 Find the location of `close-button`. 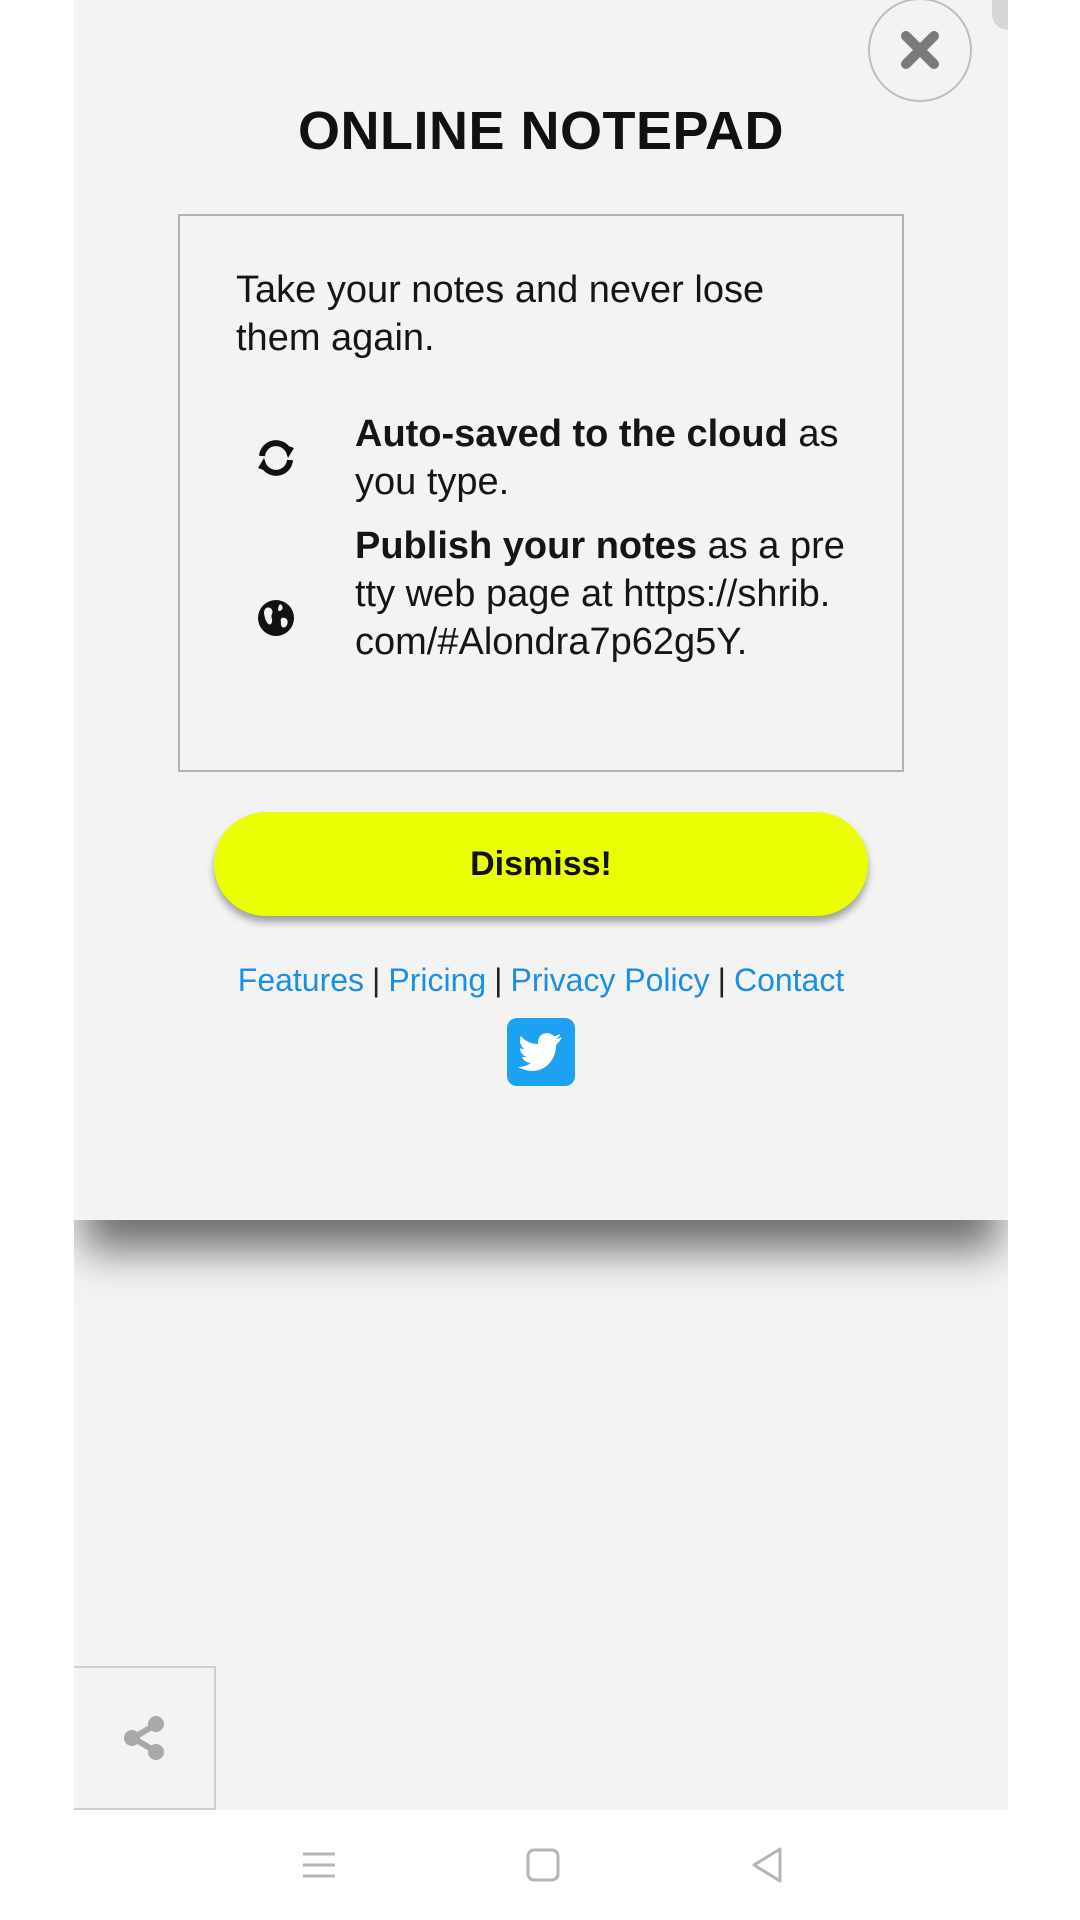

close-button is located at coordinates (920, 51).